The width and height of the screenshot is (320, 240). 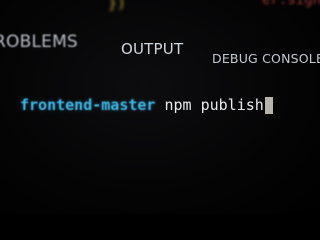 What do you see at coordinates (39, 42) in the screenshot?
I see `tab-problems: ROBLEMS` at bounding box center [39, 42].